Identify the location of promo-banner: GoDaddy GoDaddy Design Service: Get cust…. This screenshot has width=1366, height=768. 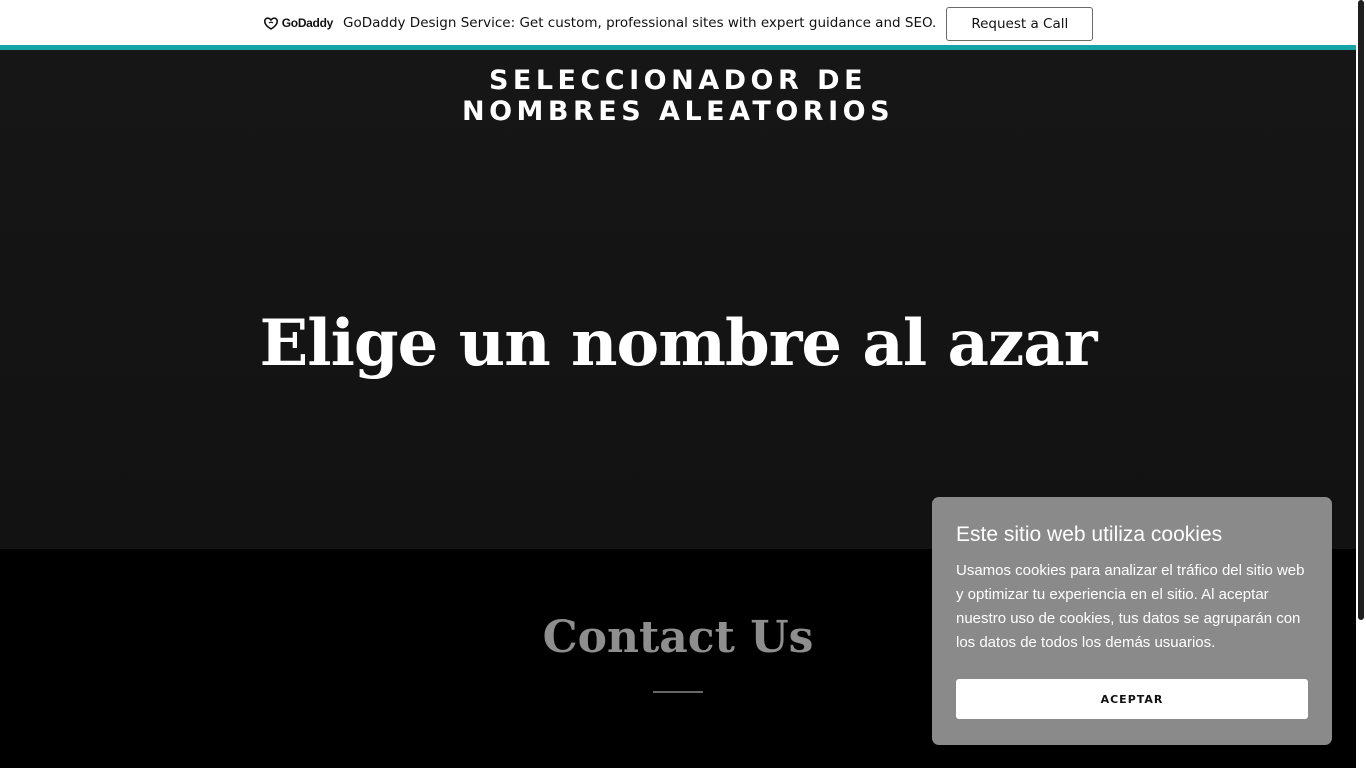
(678, 22).